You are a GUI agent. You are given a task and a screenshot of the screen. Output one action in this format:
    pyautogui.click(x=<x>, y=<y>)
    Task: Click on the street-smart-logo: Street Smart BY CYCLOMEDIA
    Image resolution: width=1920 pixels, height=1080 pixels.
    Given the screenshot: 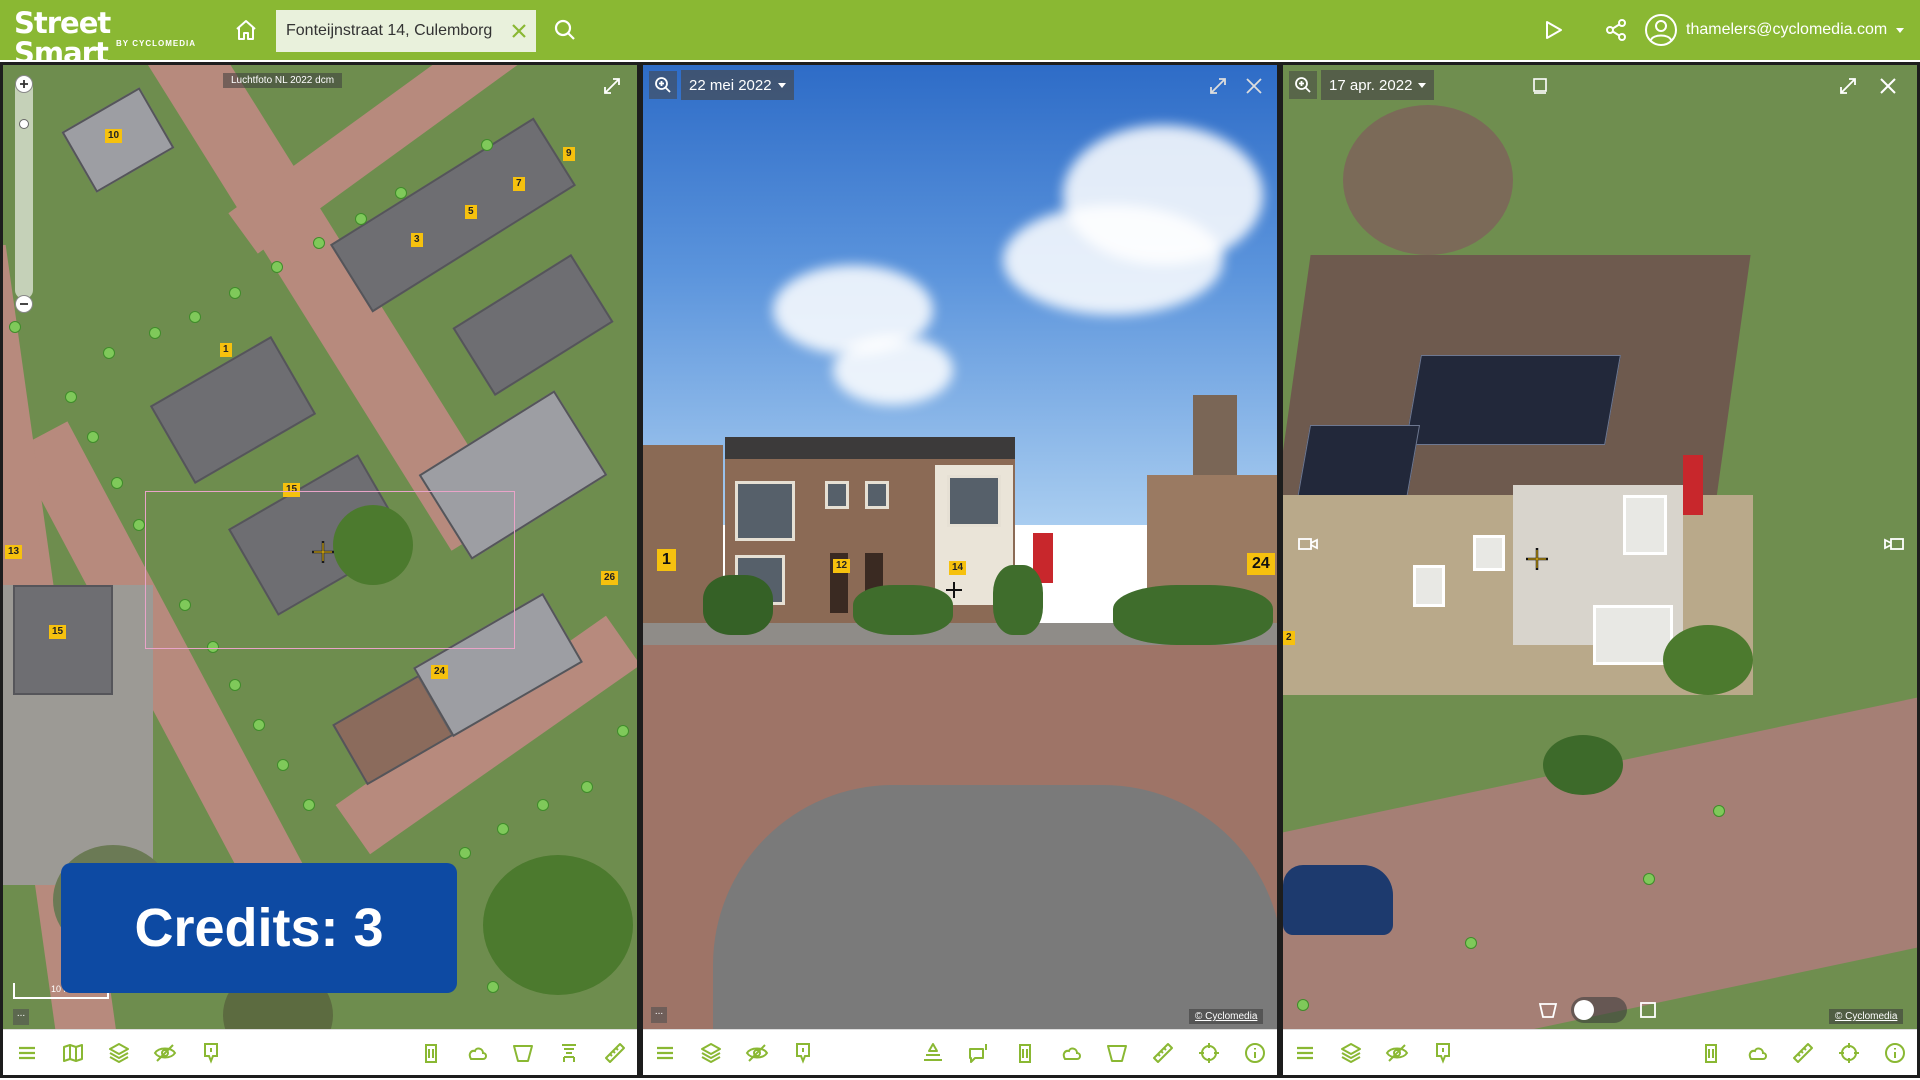 What is the action you would take?
    pyautogui.click(x=105, y=38)
    